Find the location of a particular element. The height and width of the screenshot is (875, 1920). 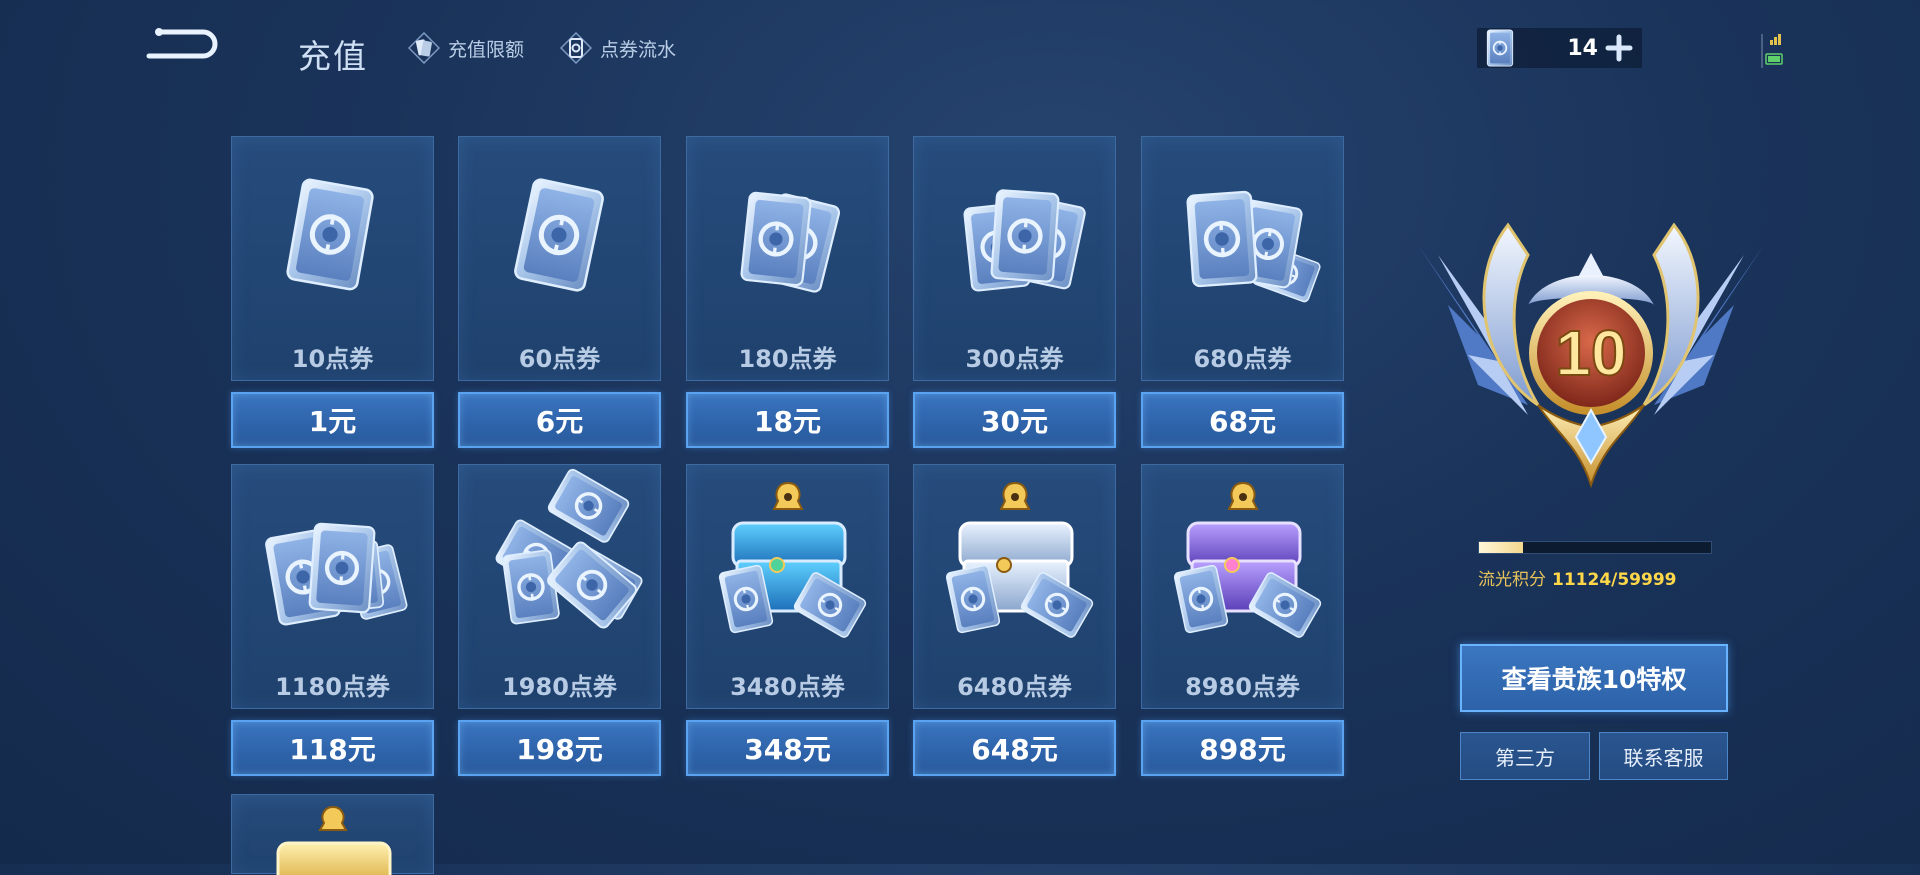

price-button: 1元 is located at coordinates (332, 420).